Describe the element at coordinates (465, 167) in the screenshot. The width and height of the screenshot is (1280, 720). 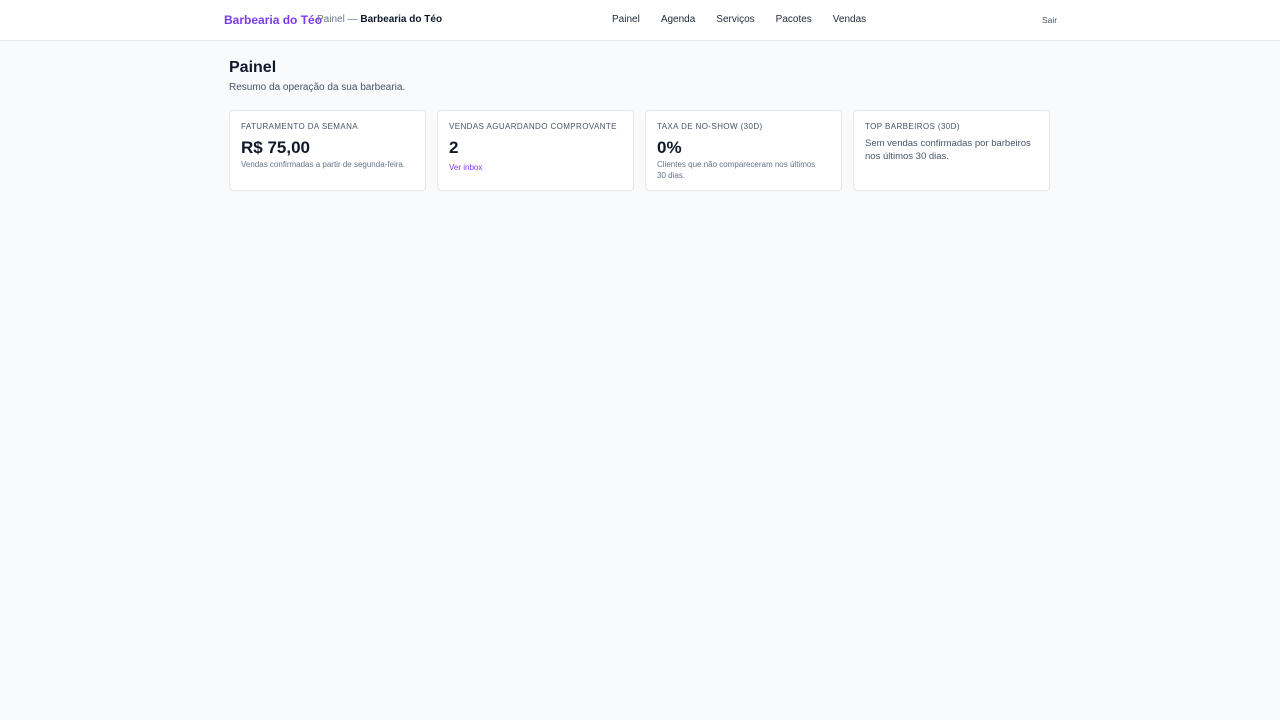
I see `view-inbox-link: Ver inbox` at that location.